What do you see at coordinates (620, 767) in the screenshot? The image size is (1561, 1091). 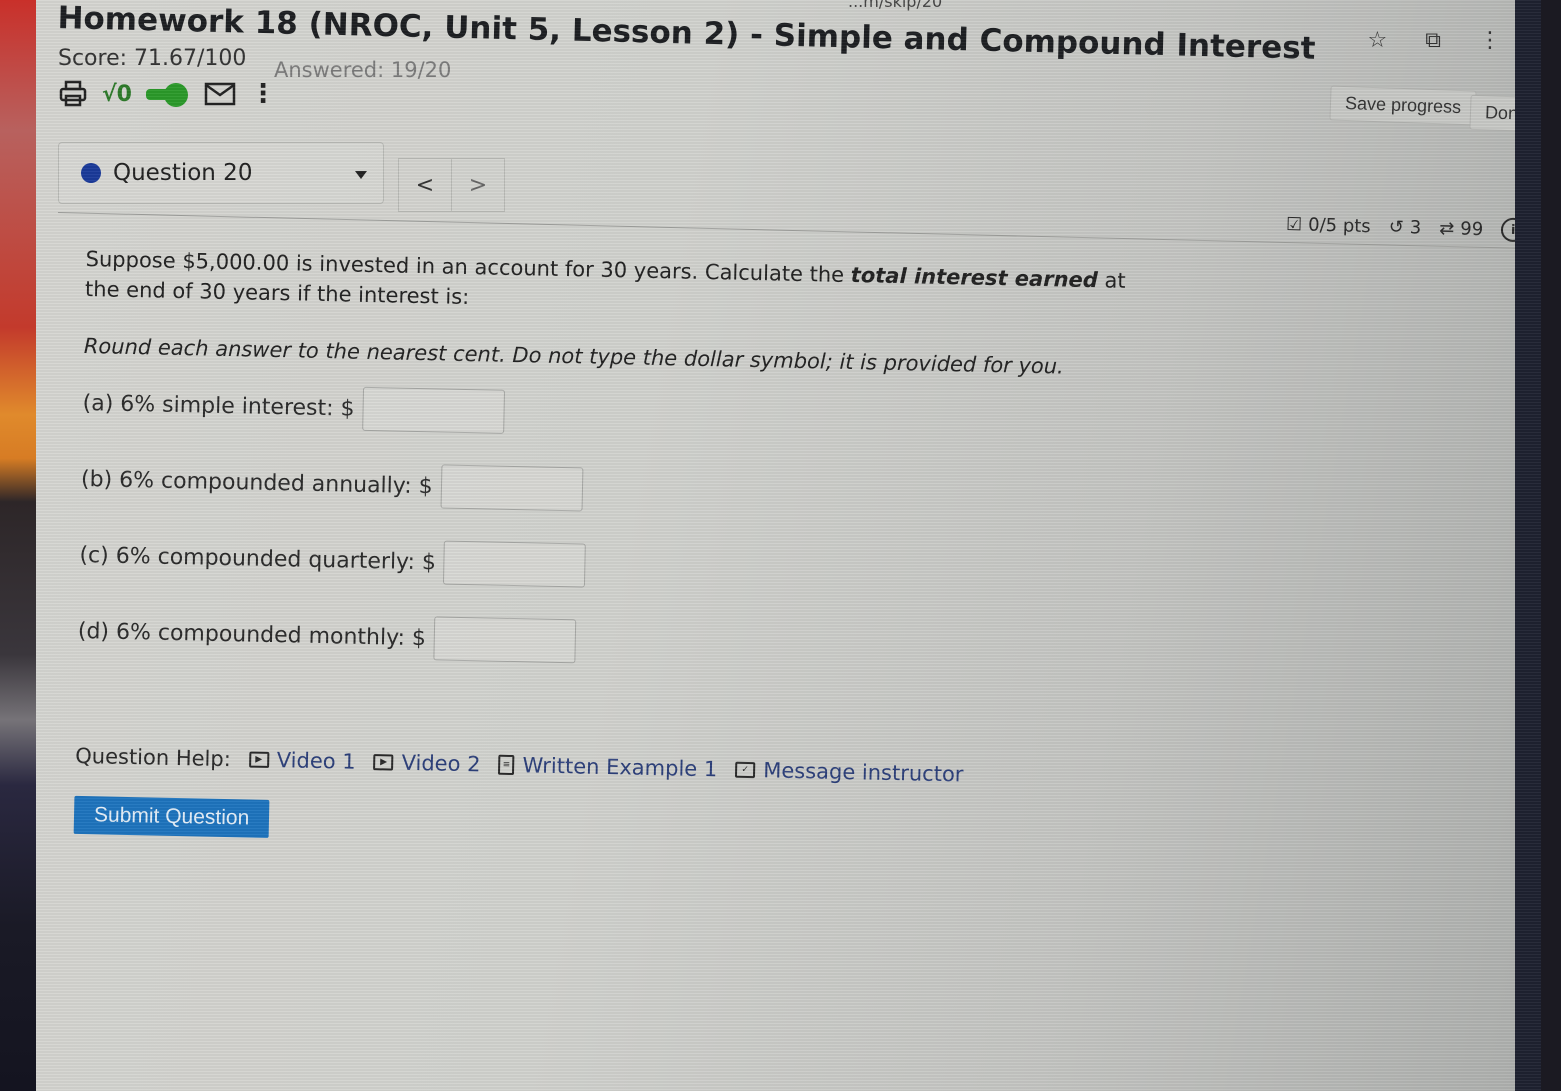 I see `written-example-label: Written Example 1` at bounding box center [620, 767].